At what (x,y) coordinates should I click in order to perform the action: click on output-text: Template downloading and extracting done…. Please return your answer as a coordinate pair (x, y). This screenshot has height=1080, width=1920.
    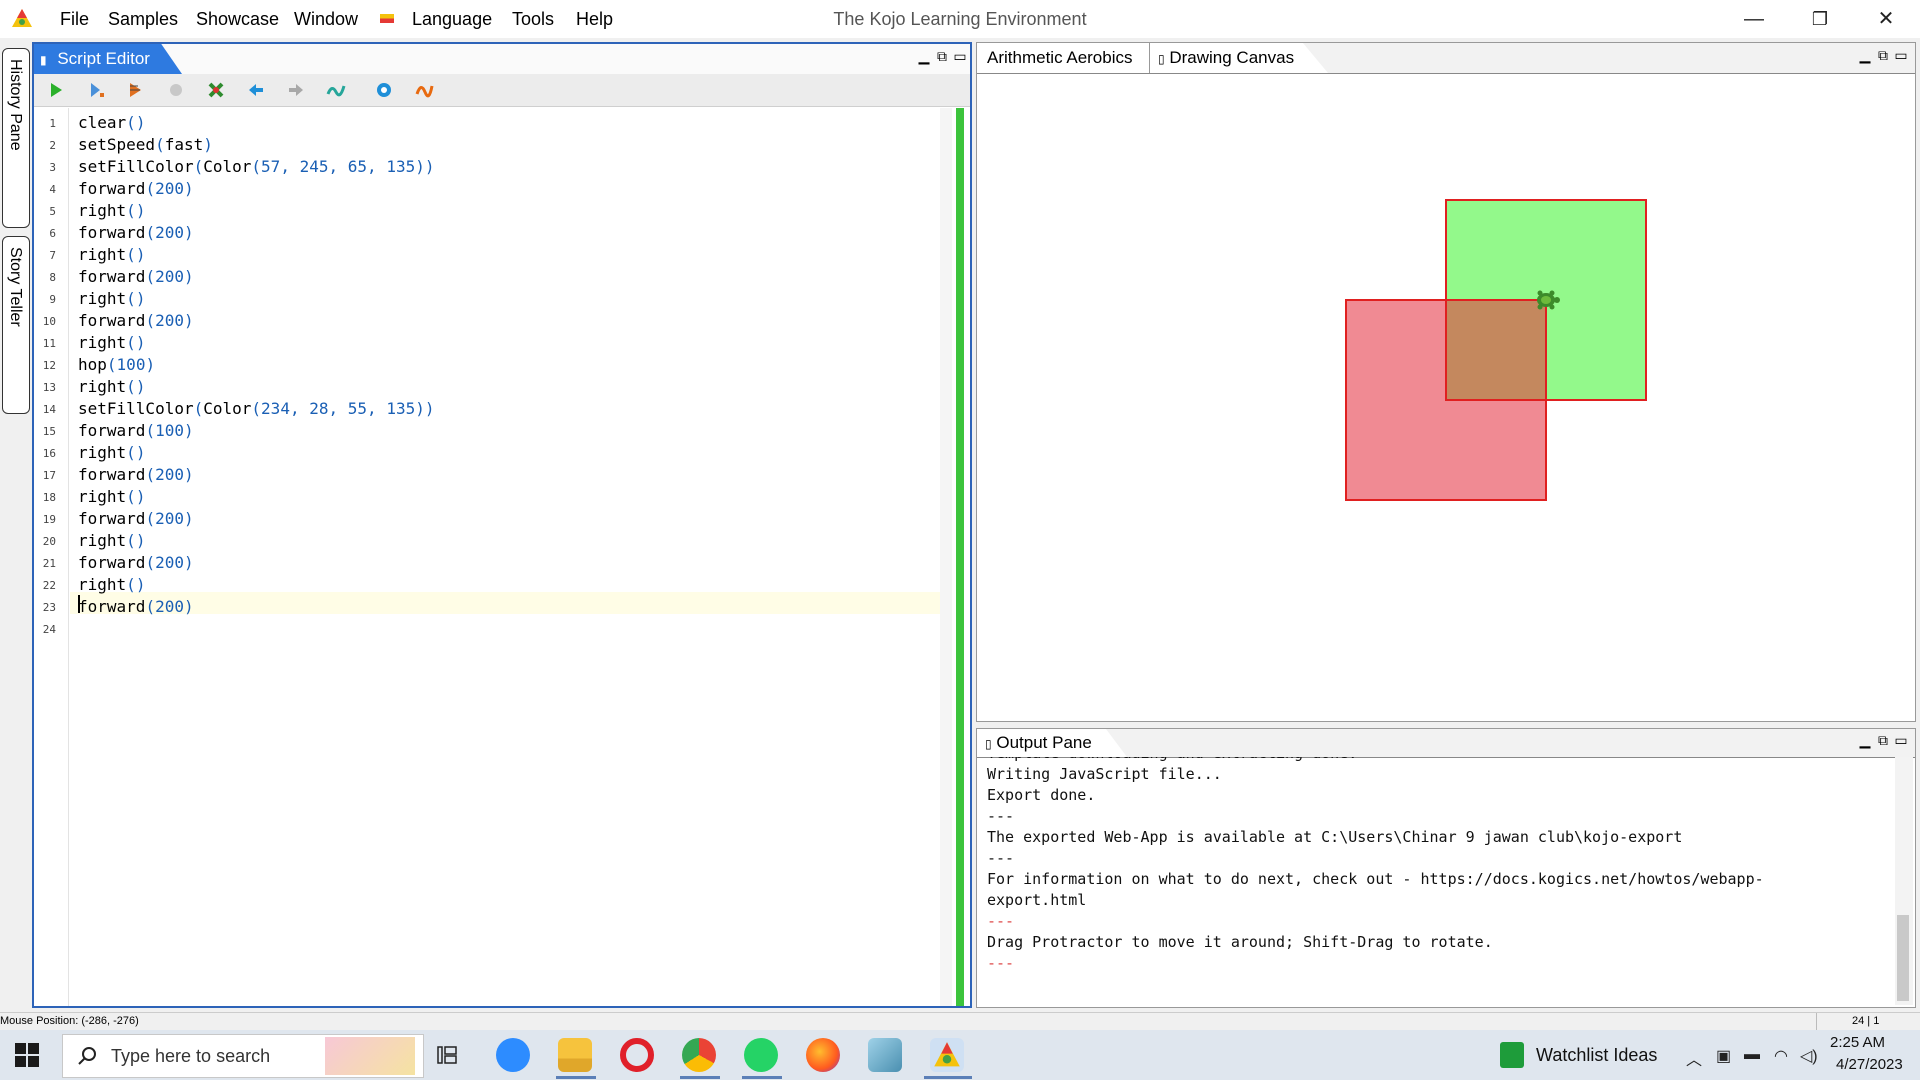
    Looking at the image, I should click on (1437, 881).